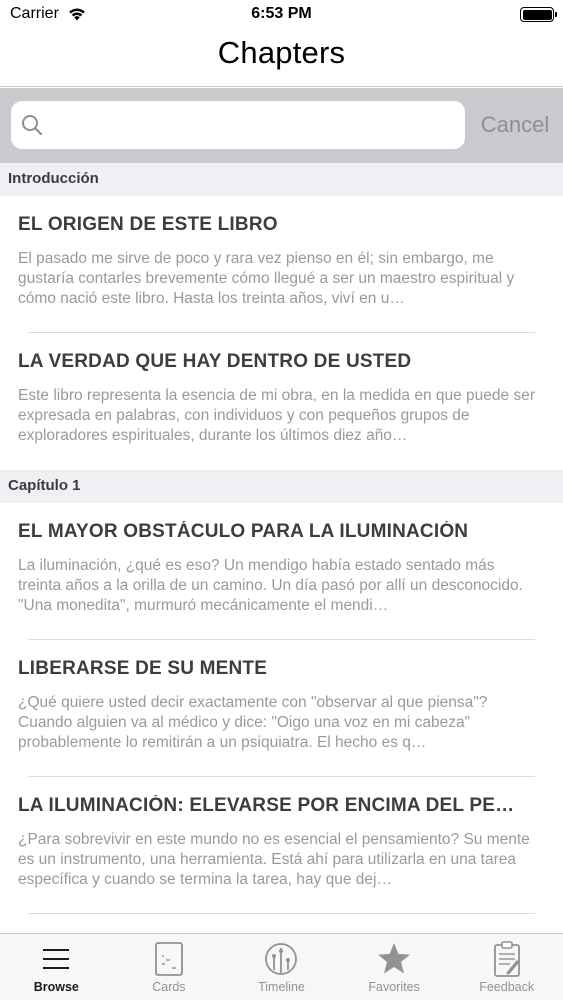 The image size is (563, 1000). I want to click on search-bar: Cancel, so click(281, 125).